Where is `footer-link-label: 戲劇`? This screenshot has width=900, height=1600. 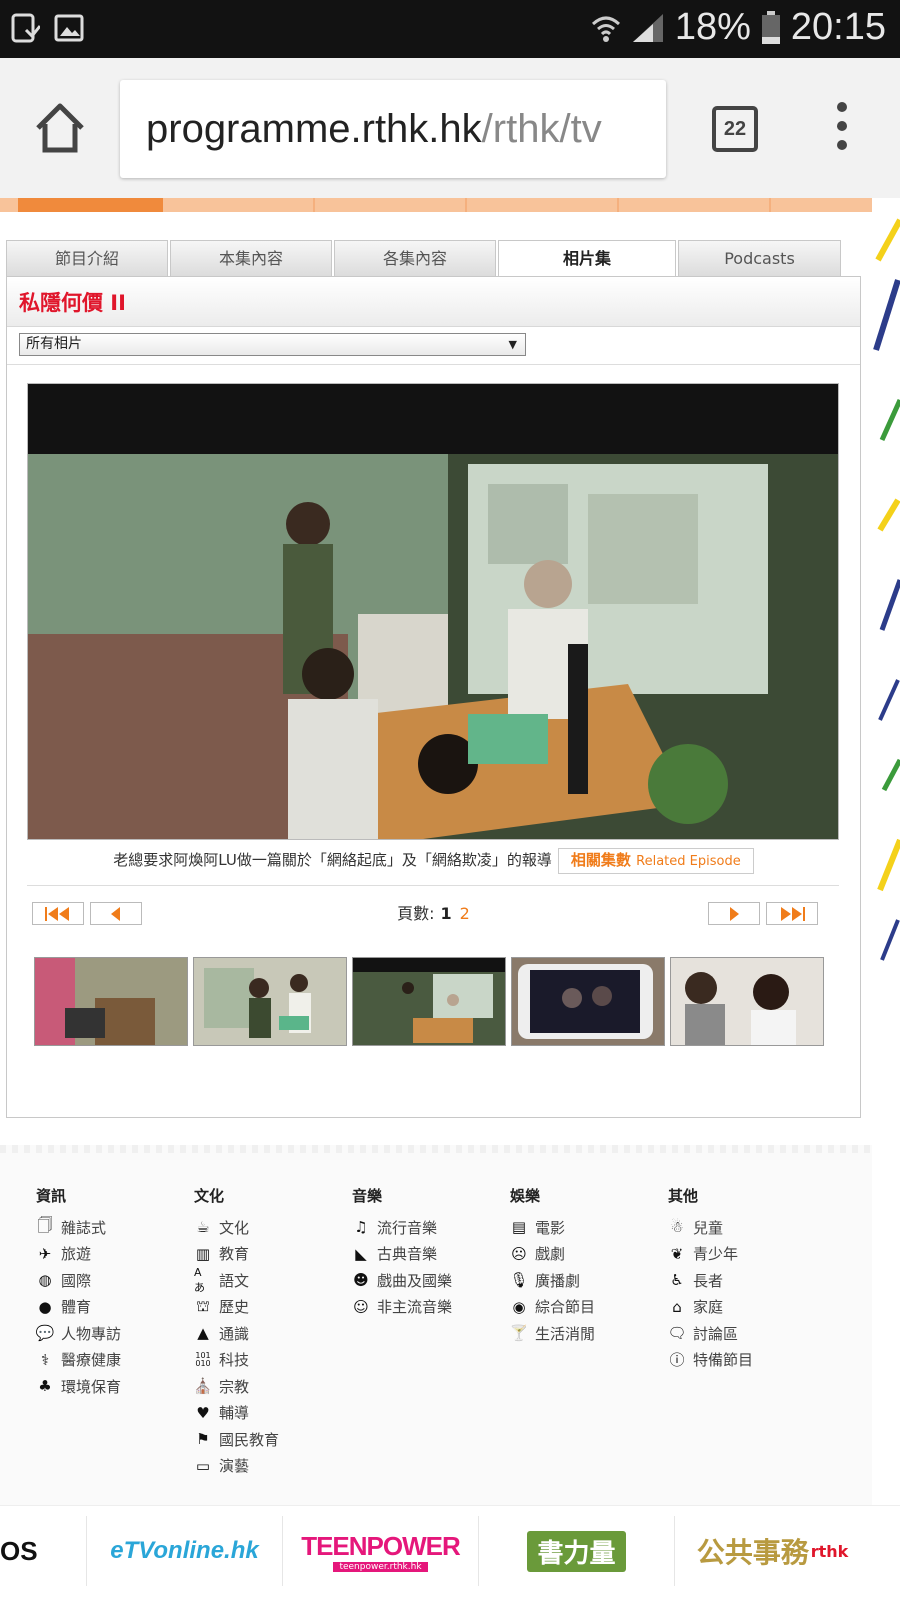
footer-link-label: 戲劇 is located at coordinates (550, 1254).